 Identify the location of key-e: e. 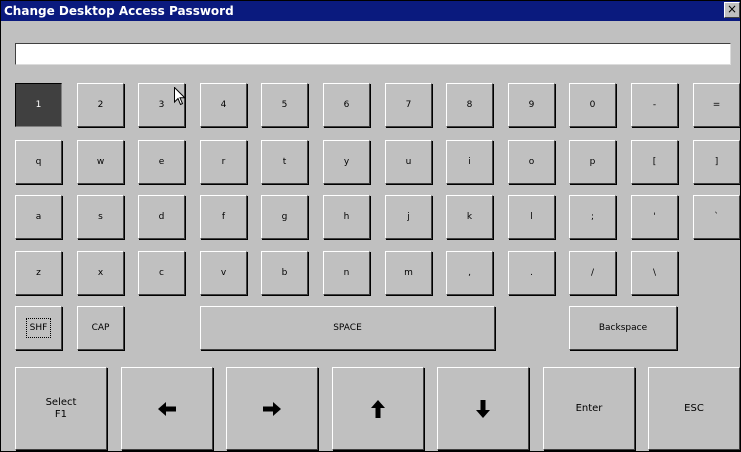
(161, 162).